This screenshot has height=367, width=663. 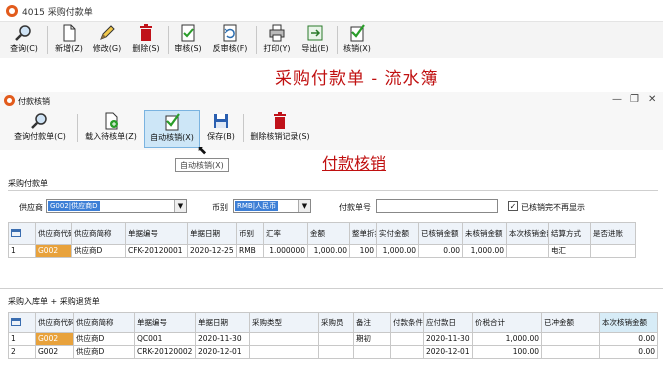 What do you see at coordinates (146, 32) in the screenshot?
I see `trash-icon` at bounding box center [146, 32].